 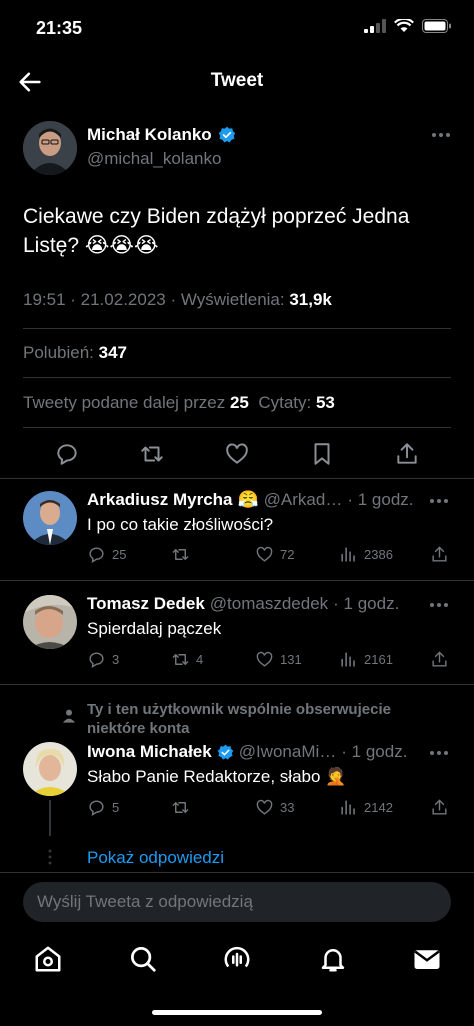 What do you see at coordinates (155, 858) in the screenshot?
I see `show-replies-link: Pokaż odpowiedzi` at bounding box center [155, 858].